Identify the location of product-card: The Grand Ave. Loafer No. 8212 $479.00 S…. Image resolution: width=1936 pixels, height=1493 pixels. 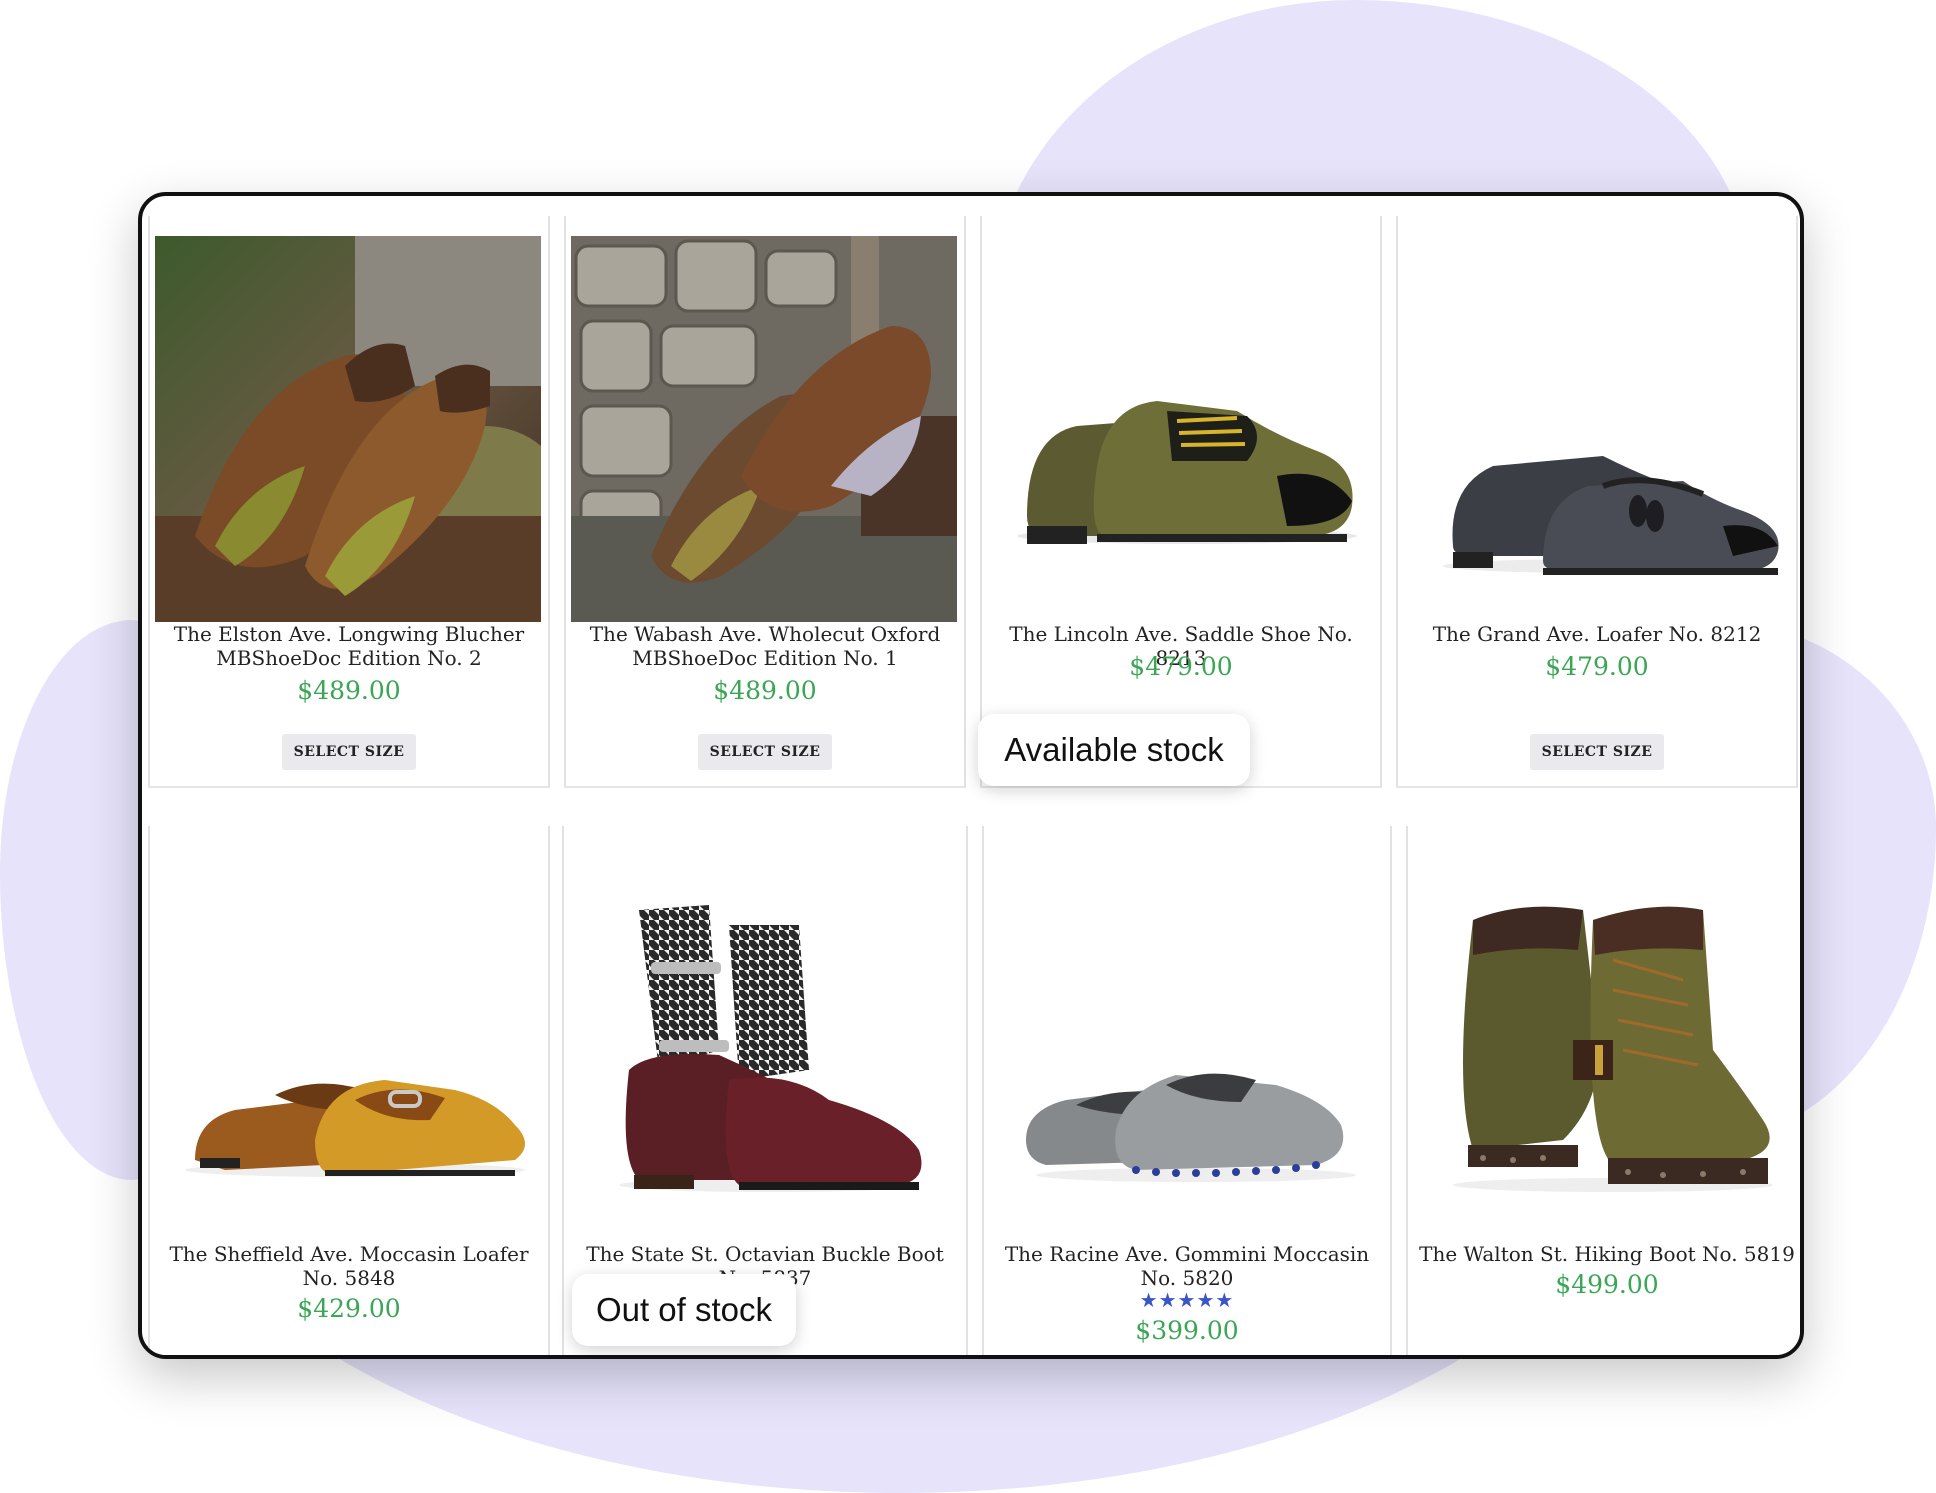
(1597, 502).